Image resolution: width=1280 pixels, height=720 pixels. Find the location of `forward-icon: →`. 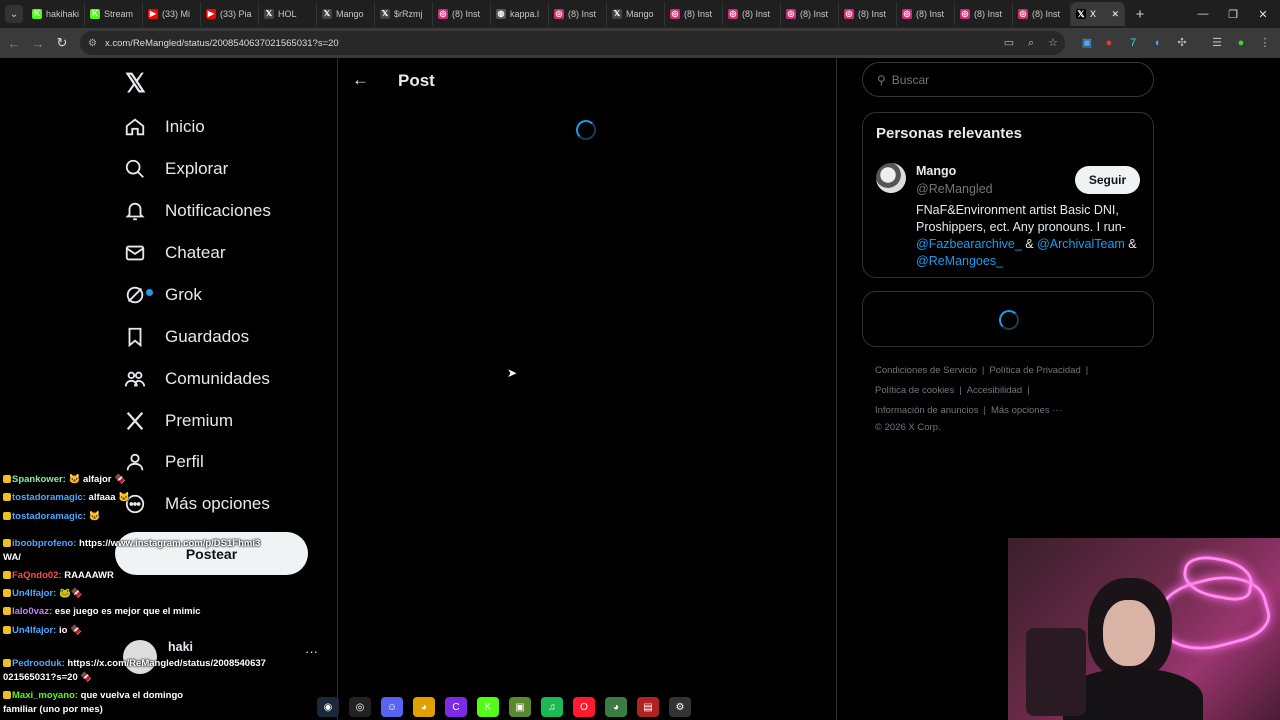

forward-icon: → is located at coordinates (38, 43).